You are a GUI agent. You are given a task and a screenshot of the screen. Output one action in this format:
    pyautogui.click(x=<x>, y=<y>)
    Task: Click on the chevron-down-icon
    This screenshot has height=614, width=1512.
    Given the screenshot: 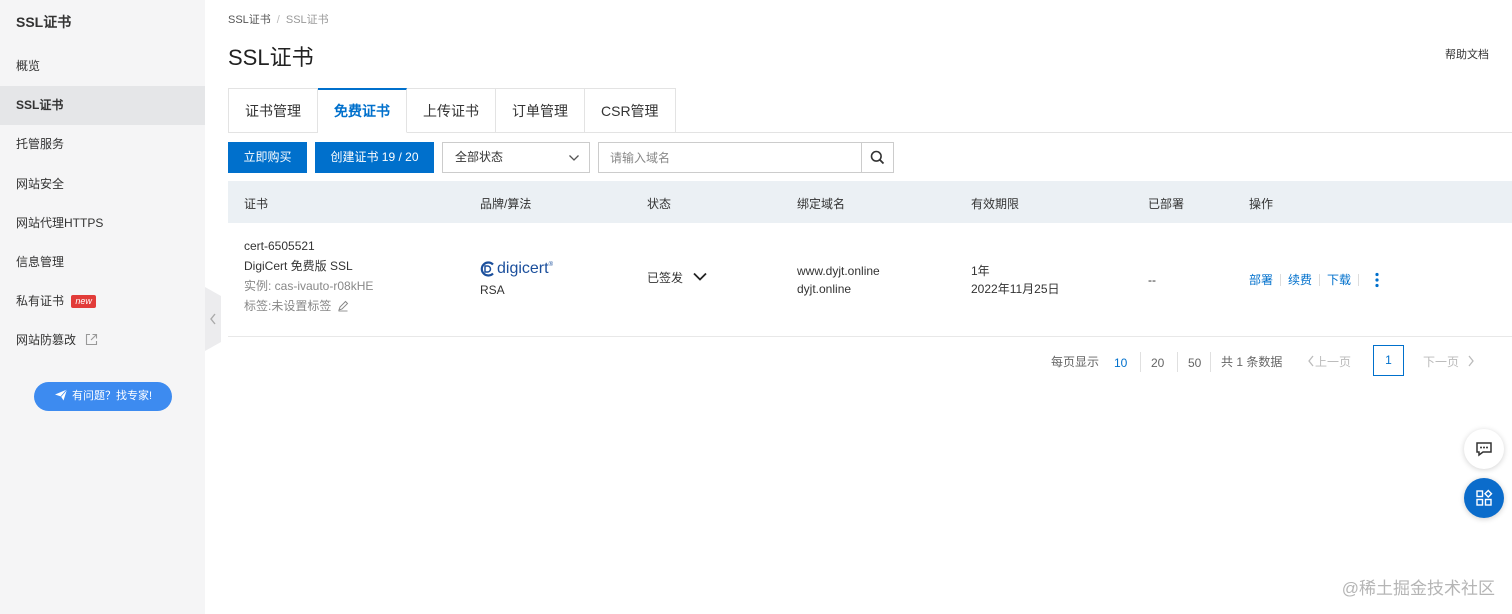 What is the action you would take?
    pyautogui.click(x=574, y=158)
    